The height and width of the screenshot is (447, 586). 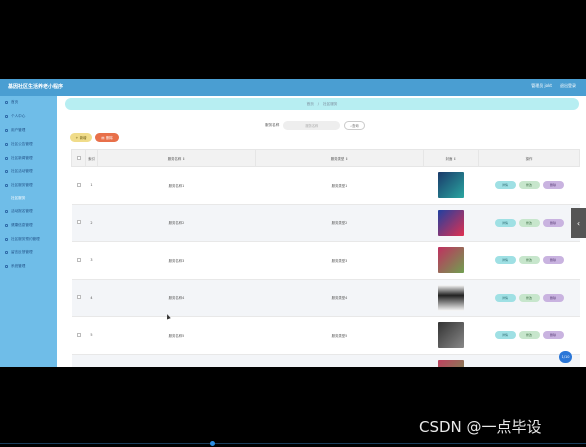 I want to click on sidebar-item-signup: 活动报名管理, so click(x=28, y=212).